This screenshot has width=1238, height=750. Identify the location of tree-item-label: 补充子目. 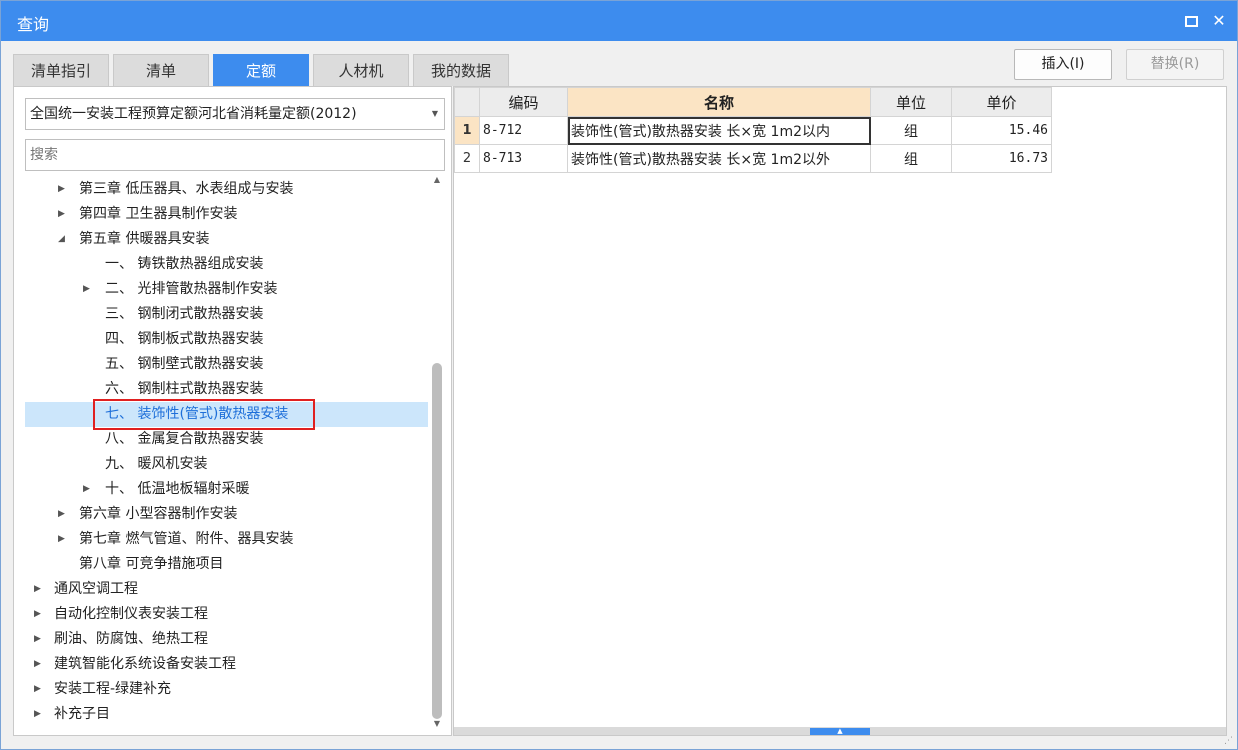
(82, 714).